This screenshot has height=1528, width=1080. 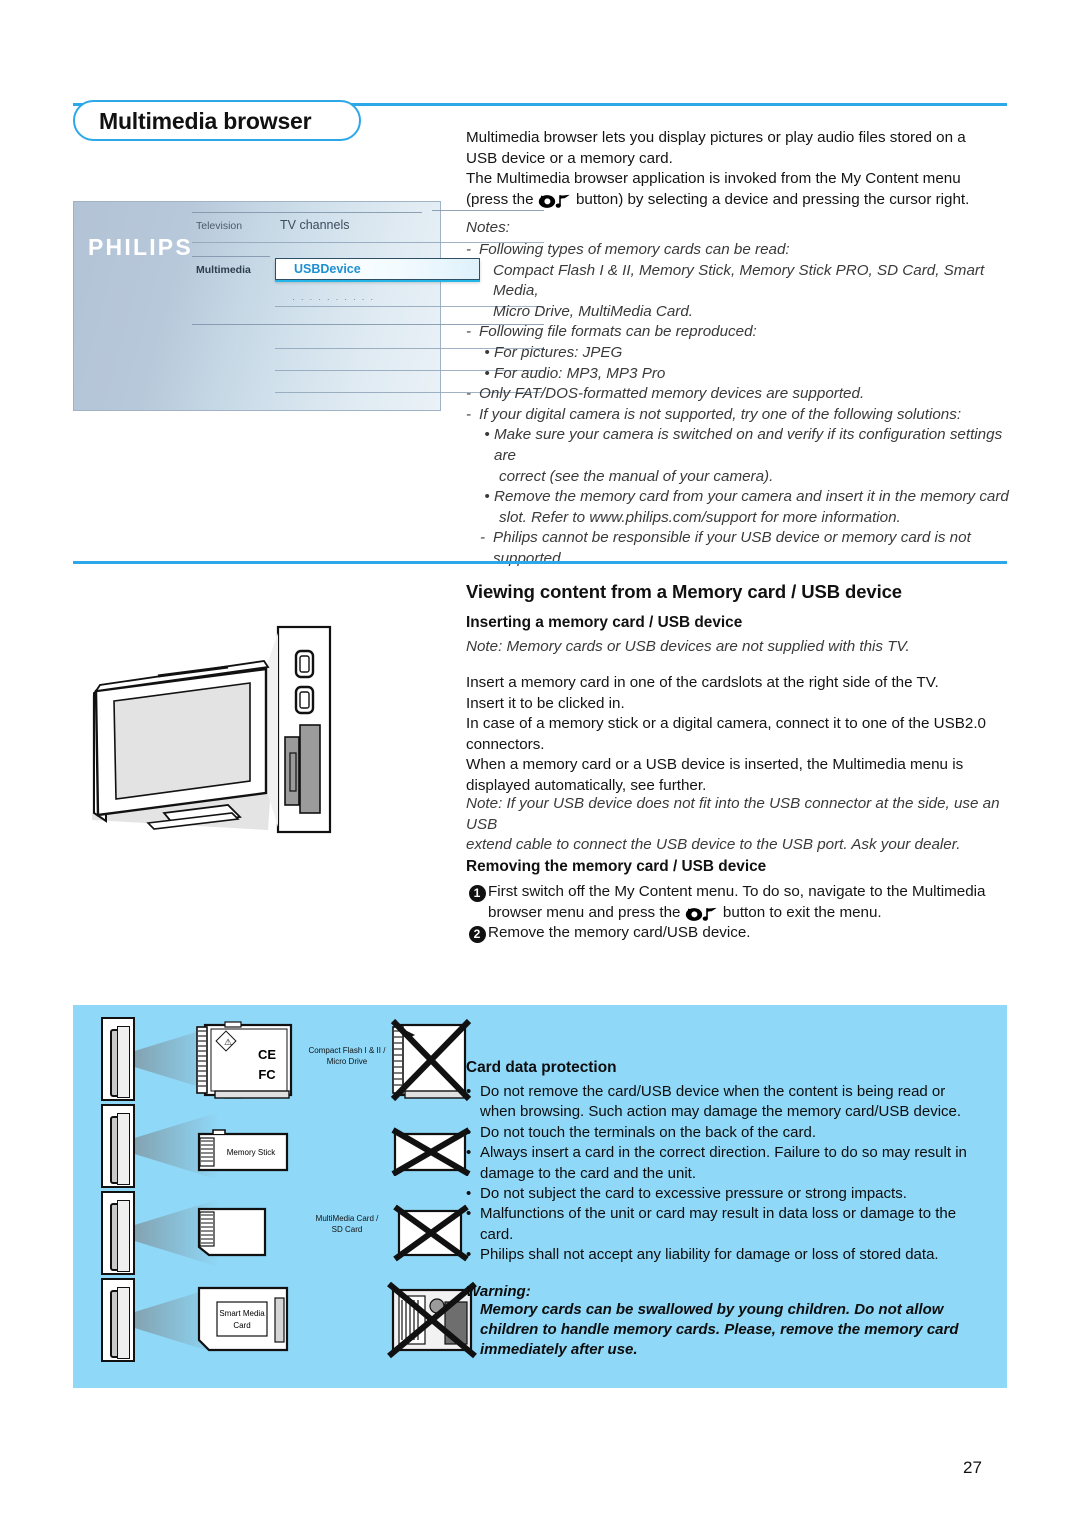 I want to click on intro-line-4a: (press the, so click(x=502, y=199).